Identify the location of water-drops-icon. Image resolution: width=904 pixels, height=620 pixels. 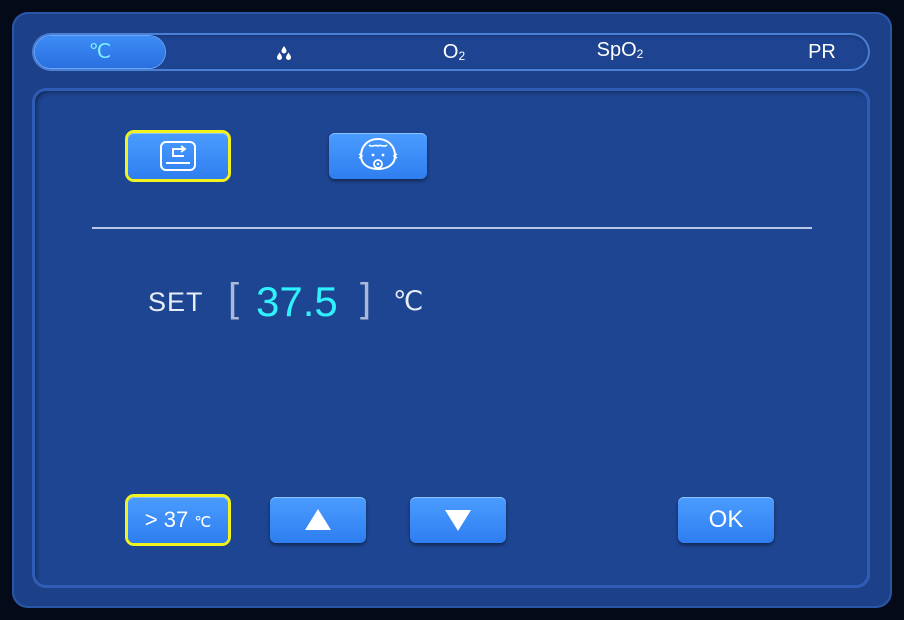
(284, 52).